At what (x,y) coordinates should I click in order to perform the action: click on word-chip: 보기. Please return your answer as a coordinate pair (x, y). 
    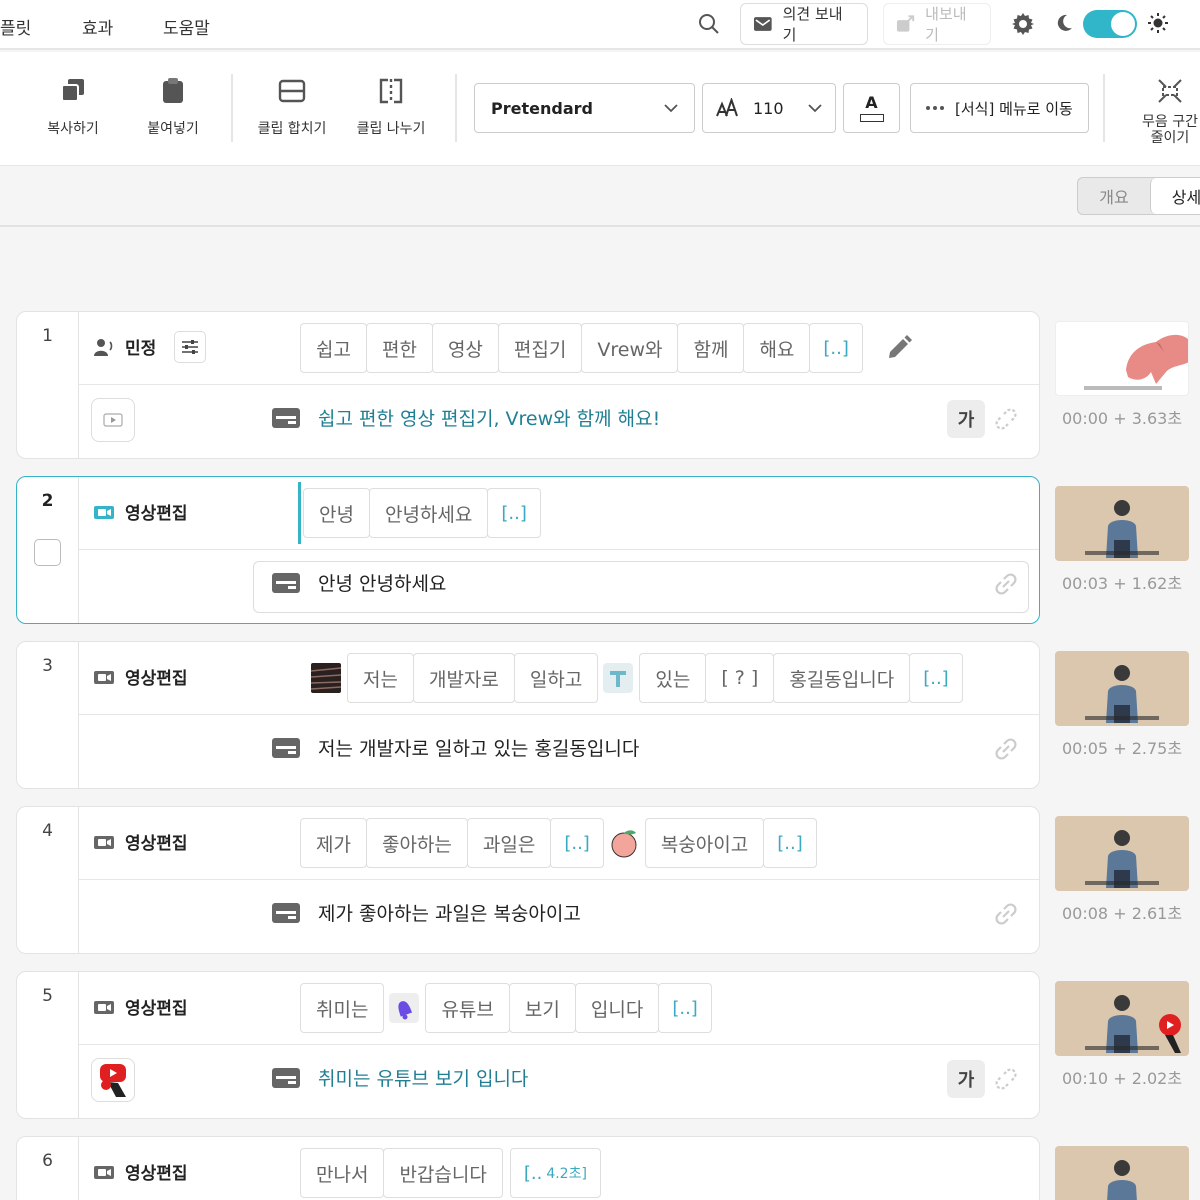
    Looking at the image, I should click on (542, 1008).